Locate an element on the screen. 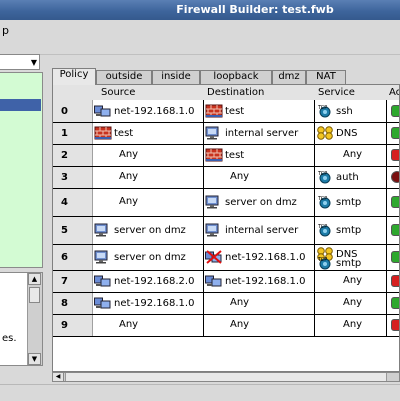 This screenshot has width=400, height=401. tree-selected-item is located at coordinates (20, 105).